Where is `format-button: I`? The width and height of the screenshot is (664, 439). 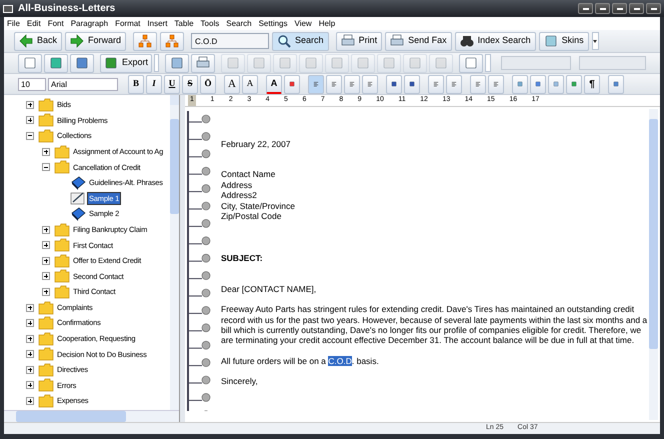 format-button: I is located at coordinates (154, 84).